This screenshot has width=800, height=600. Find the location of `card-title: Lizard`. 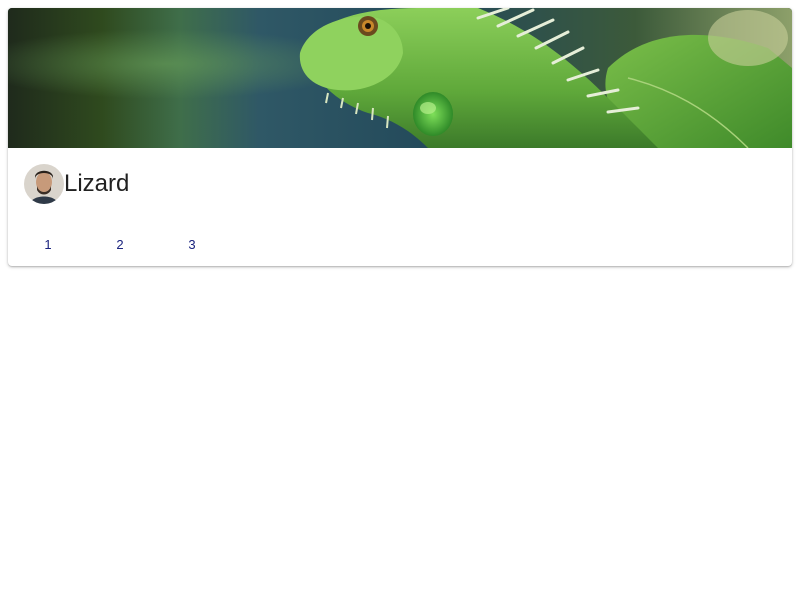

card-title: Lizard is located at coordinates (97, 183).